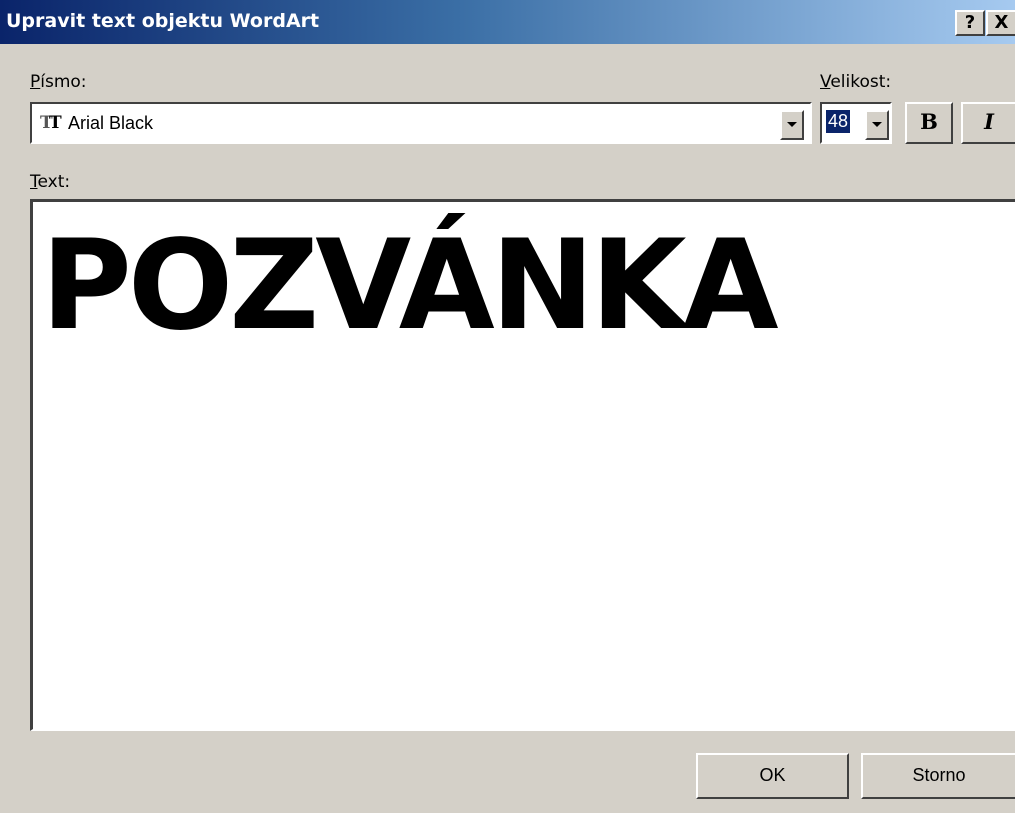 This screenshot has height=813, width=1015. Describe the element at coordinates (111, 123) in the screenshot. I see `font-value: Arial Black` at that location.